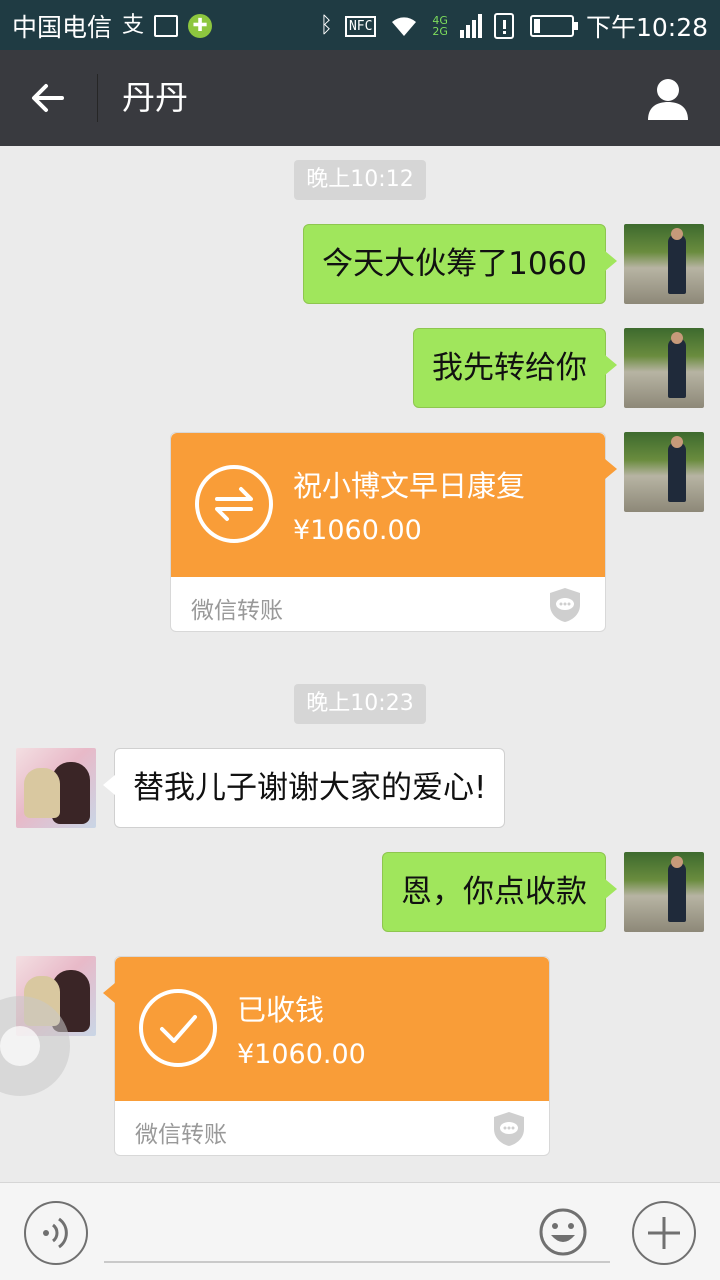  What do you see at coordinates (388, 505) in the screenshot?
I see `transfer-card-header: 祝小博文早日康复 ¥1060.00` at bounding box center [388, 505].